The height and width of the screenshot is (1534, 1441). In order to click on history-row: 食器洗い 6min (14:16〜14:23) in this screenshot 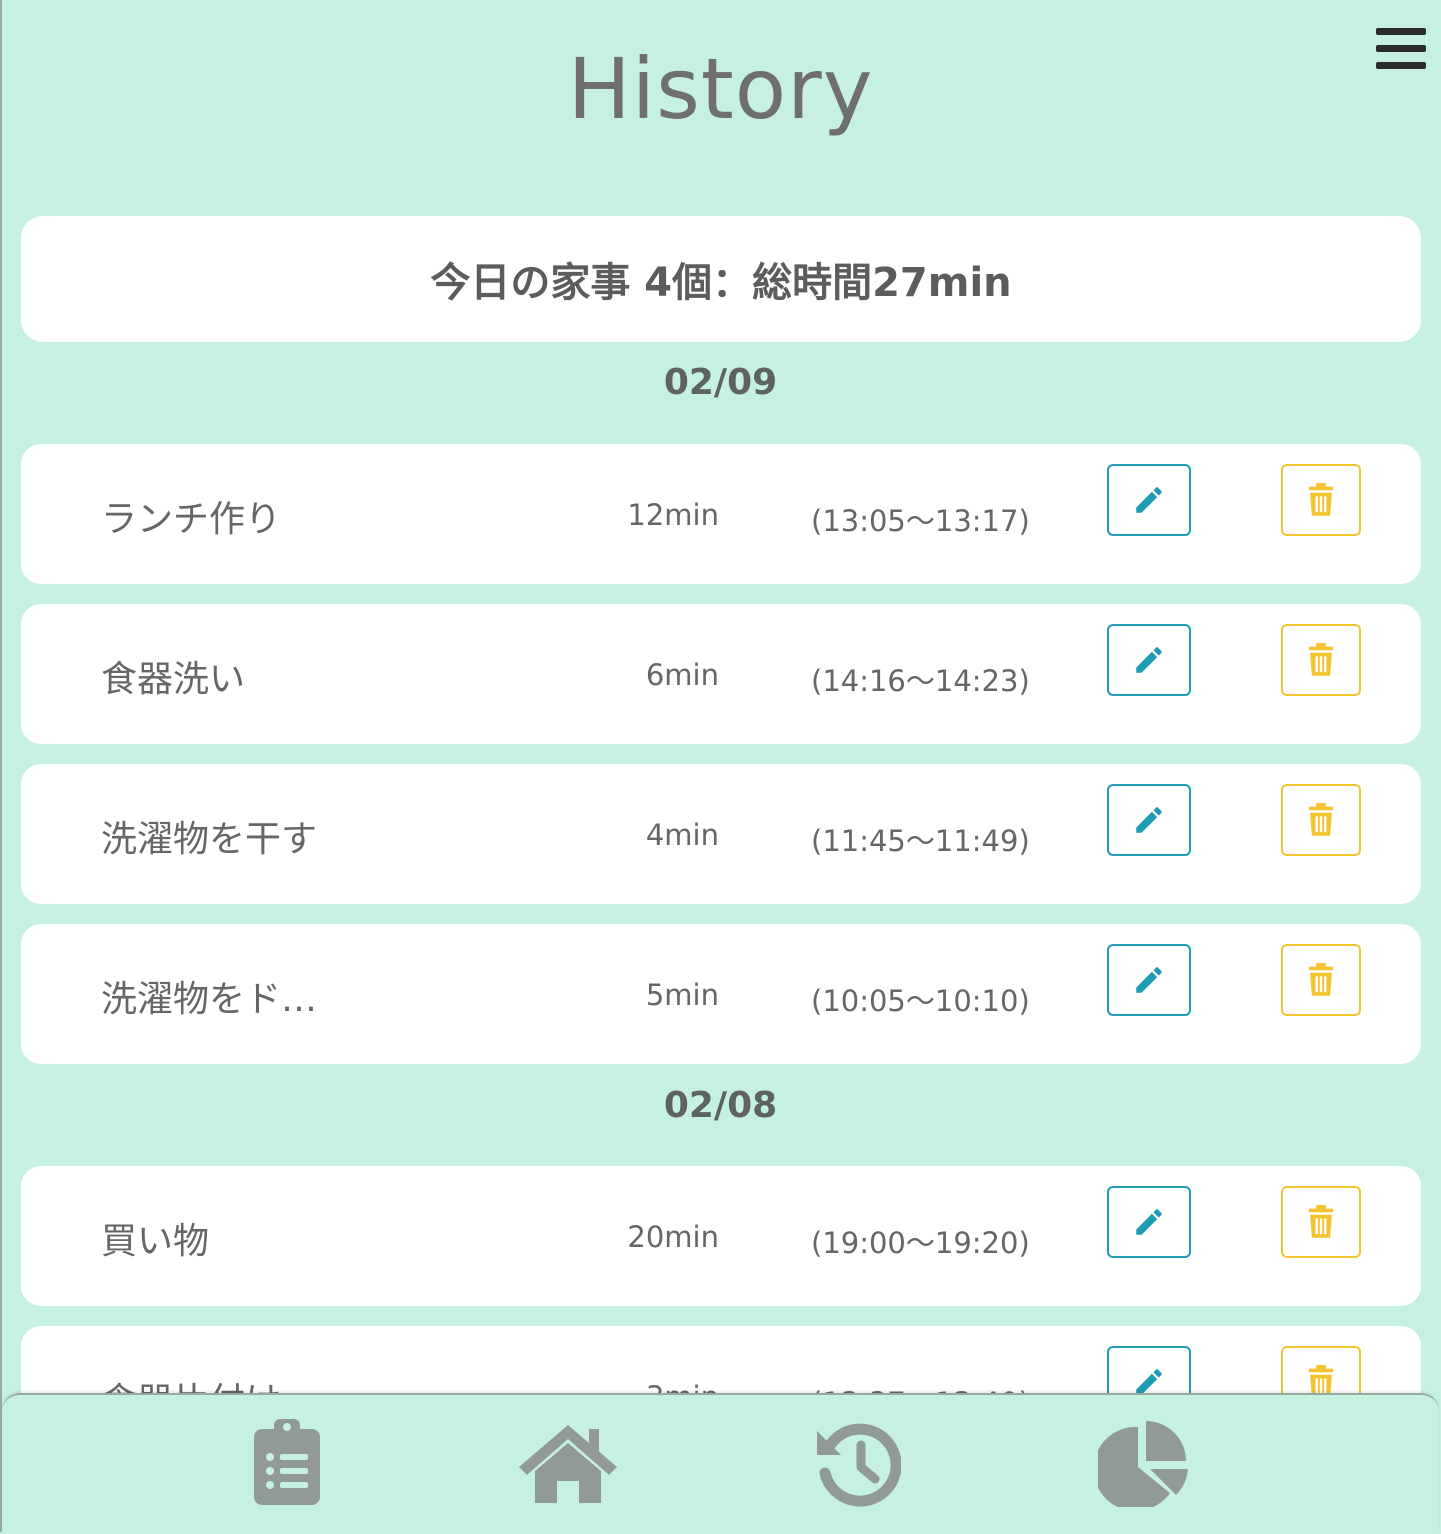, I will do `click(721, 674)`.